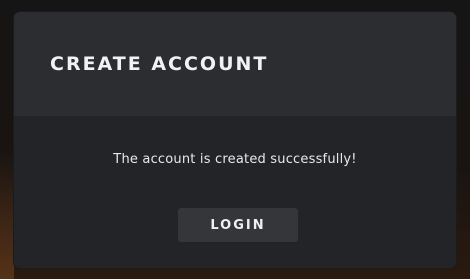  What do you see at coordinates (159, 64) in the screenshot?
I see `dialog-title: CREATE ACCOUNT` at bounding box center [159, 64].